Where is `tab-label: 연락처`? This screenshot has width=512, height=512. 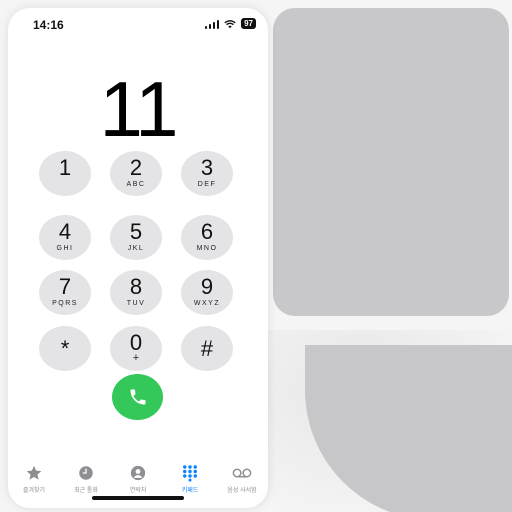 tab-label: 연락처 is located at coordinates (138, 491).